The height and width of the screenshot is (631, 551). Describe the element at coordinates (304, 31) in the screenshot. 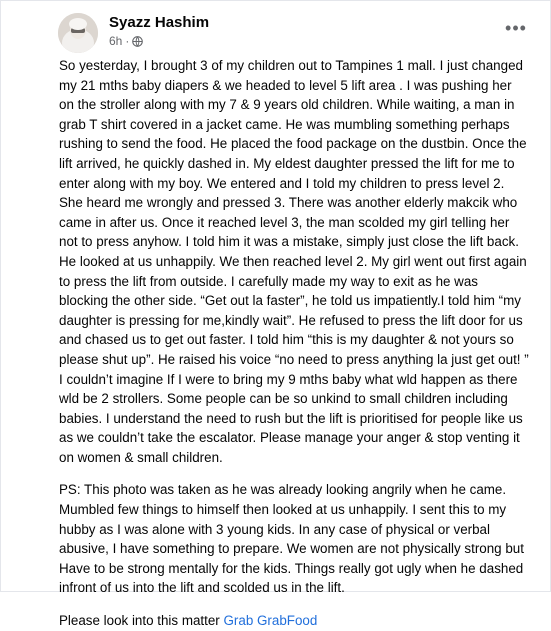

I see `post-header: Syazz Hashim 6h · •••` at that location.